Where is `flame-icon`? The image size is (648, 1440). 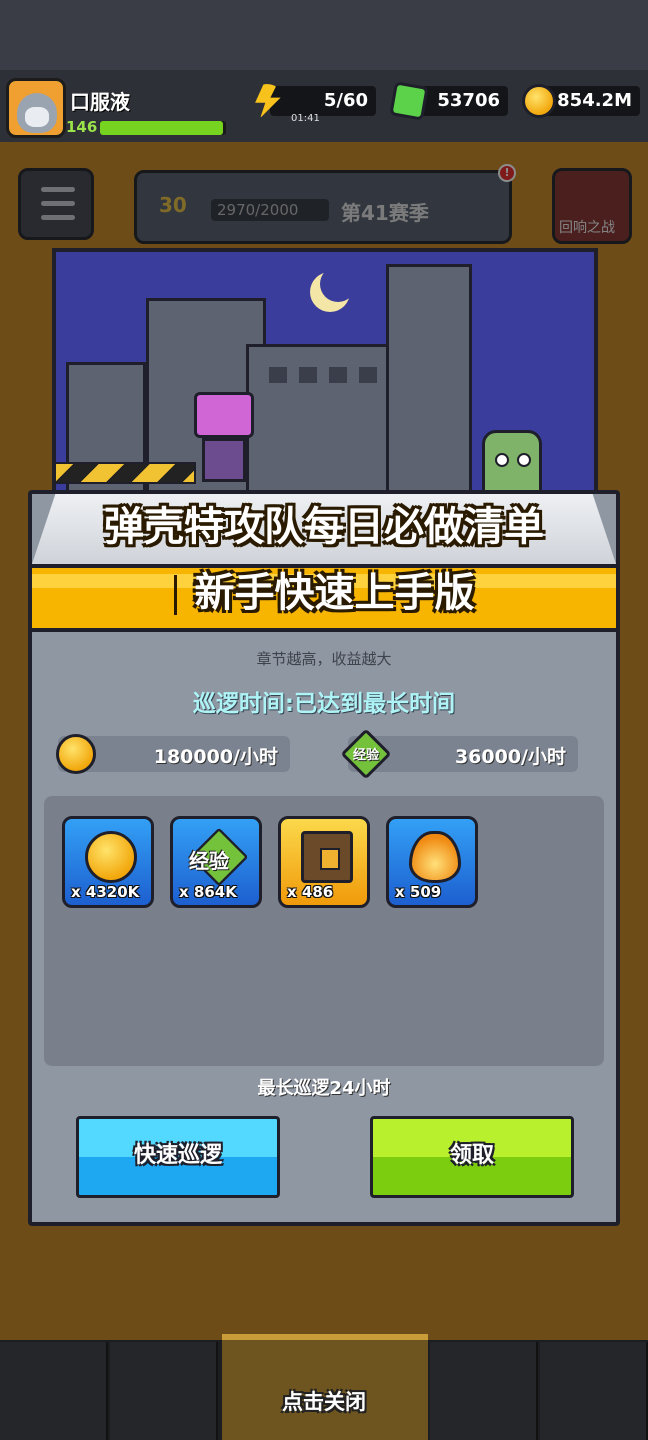 flame-icon is located at coordinates (435, 857).